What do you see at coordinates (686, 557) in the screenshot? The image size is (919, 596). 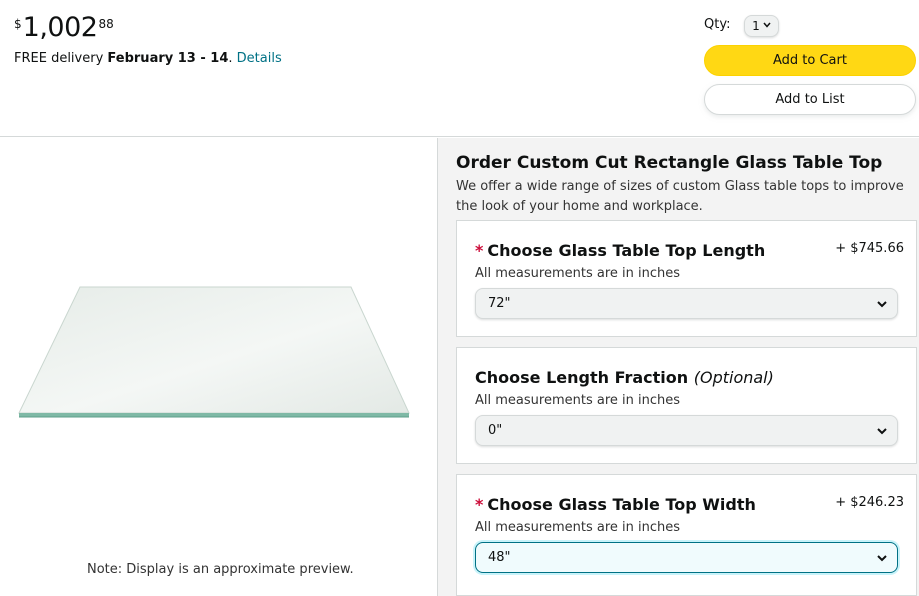 I see `width-select: 48"` at bounding box center [686, 557].